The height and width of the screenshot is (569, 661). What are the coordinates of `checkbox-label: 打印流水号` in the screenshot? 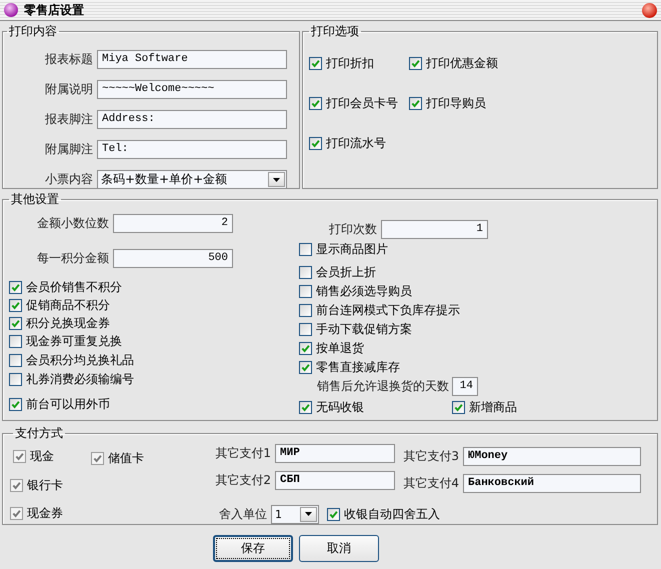 It's located at (356, 143).